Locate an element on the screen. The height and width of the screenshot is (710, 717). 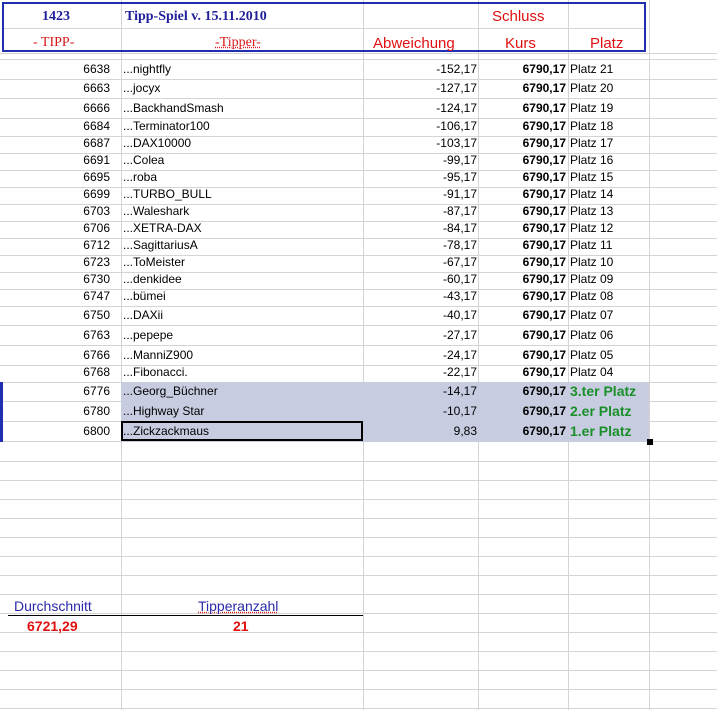
tipper-name-cell: ...bümei is located at coordinates (242, 296).